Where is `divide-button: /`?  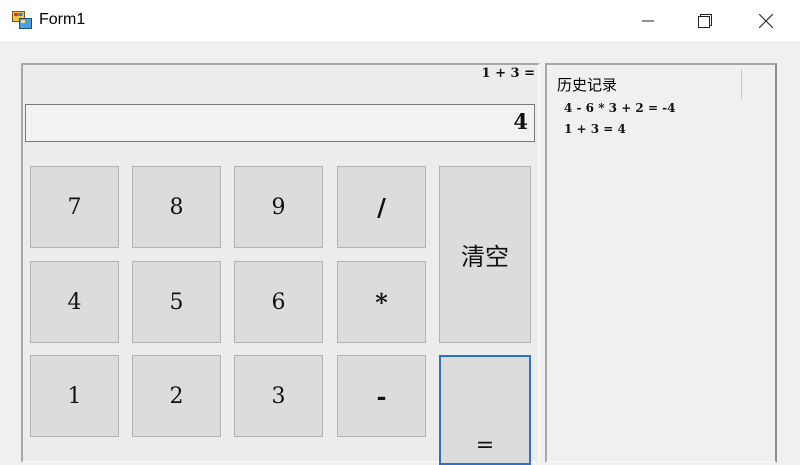
divide-button: / is located at coordinates (381, 207).